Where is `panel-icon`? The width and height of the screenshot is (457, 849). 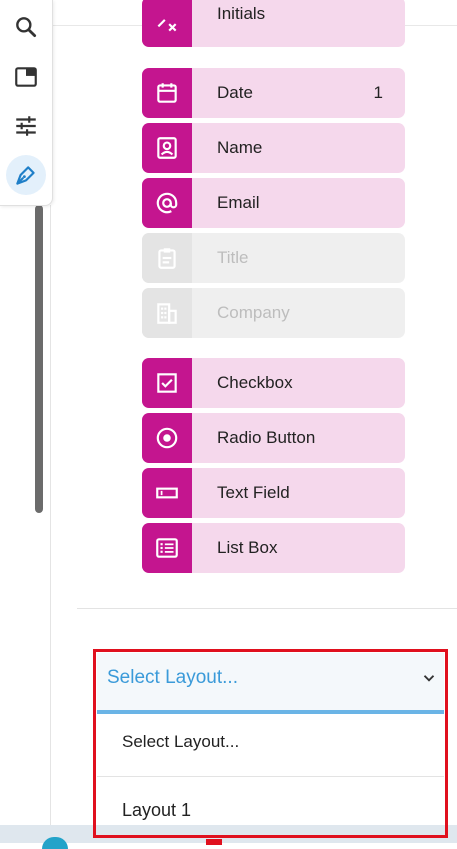
panel-icon is located at coordinates (26, 77).